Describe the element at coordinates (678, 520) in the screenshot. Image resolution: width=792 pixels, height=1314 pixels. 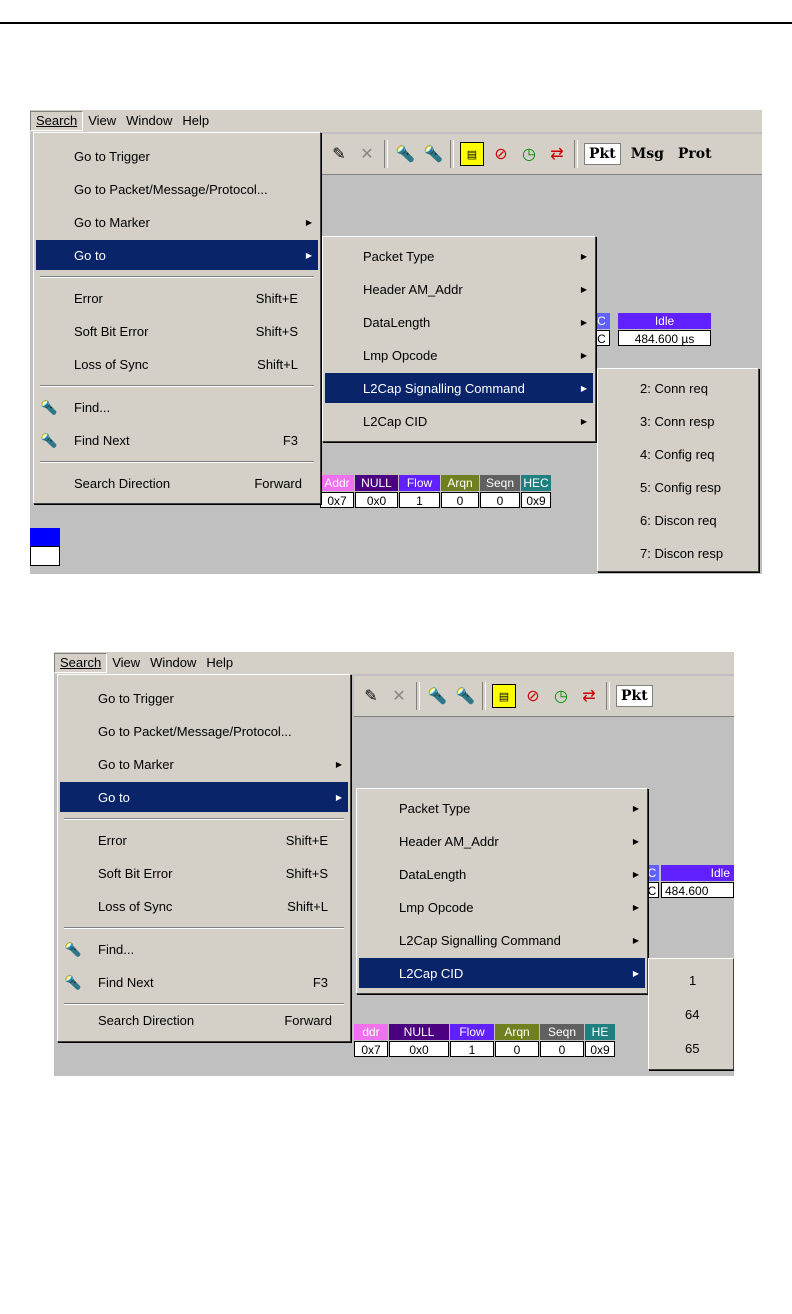
I see `menu-item-discon-req: 6: Discon req` at that location.